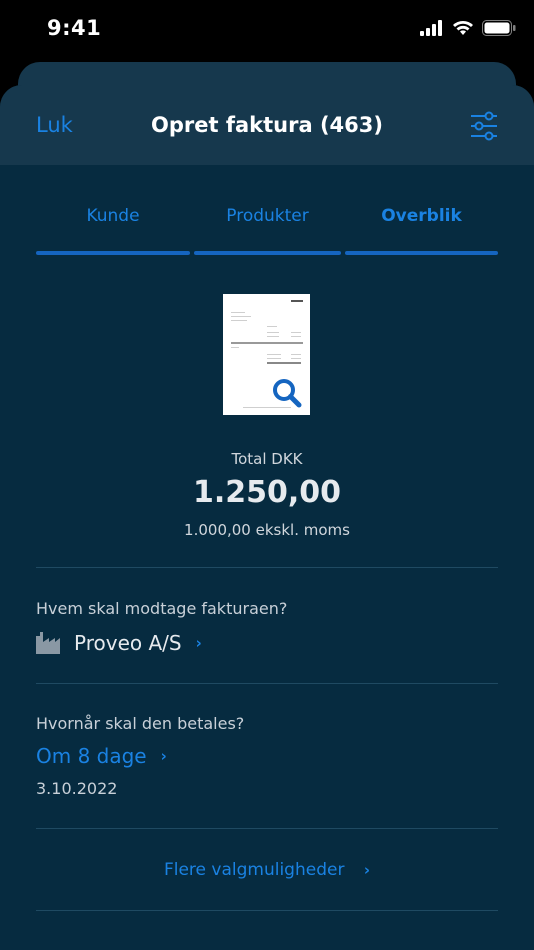 The width and height of the screenshot is (534, 950). I want to click on tab-label: Produkter, so click(267, 216).